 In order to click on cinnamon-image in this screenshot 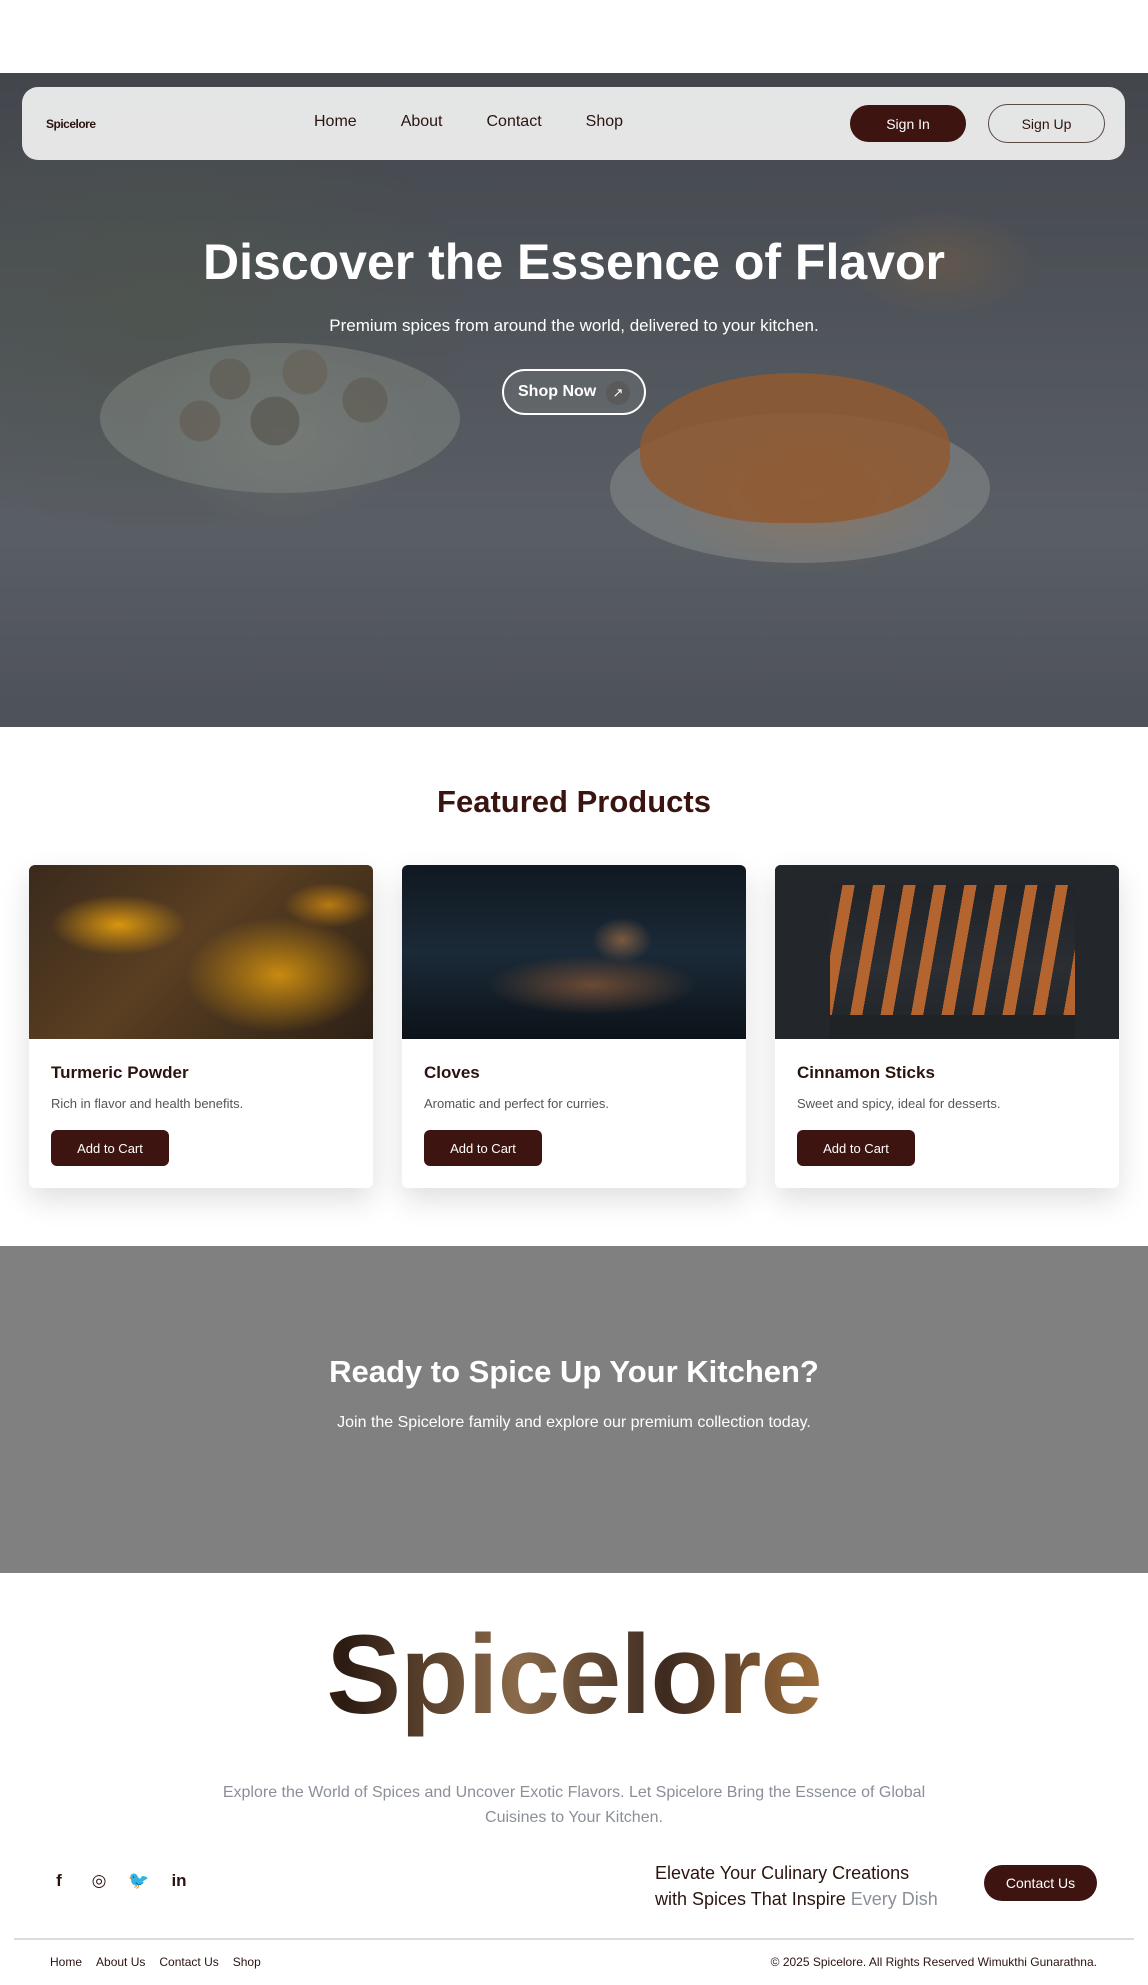, I will do `click(947, 952)`.